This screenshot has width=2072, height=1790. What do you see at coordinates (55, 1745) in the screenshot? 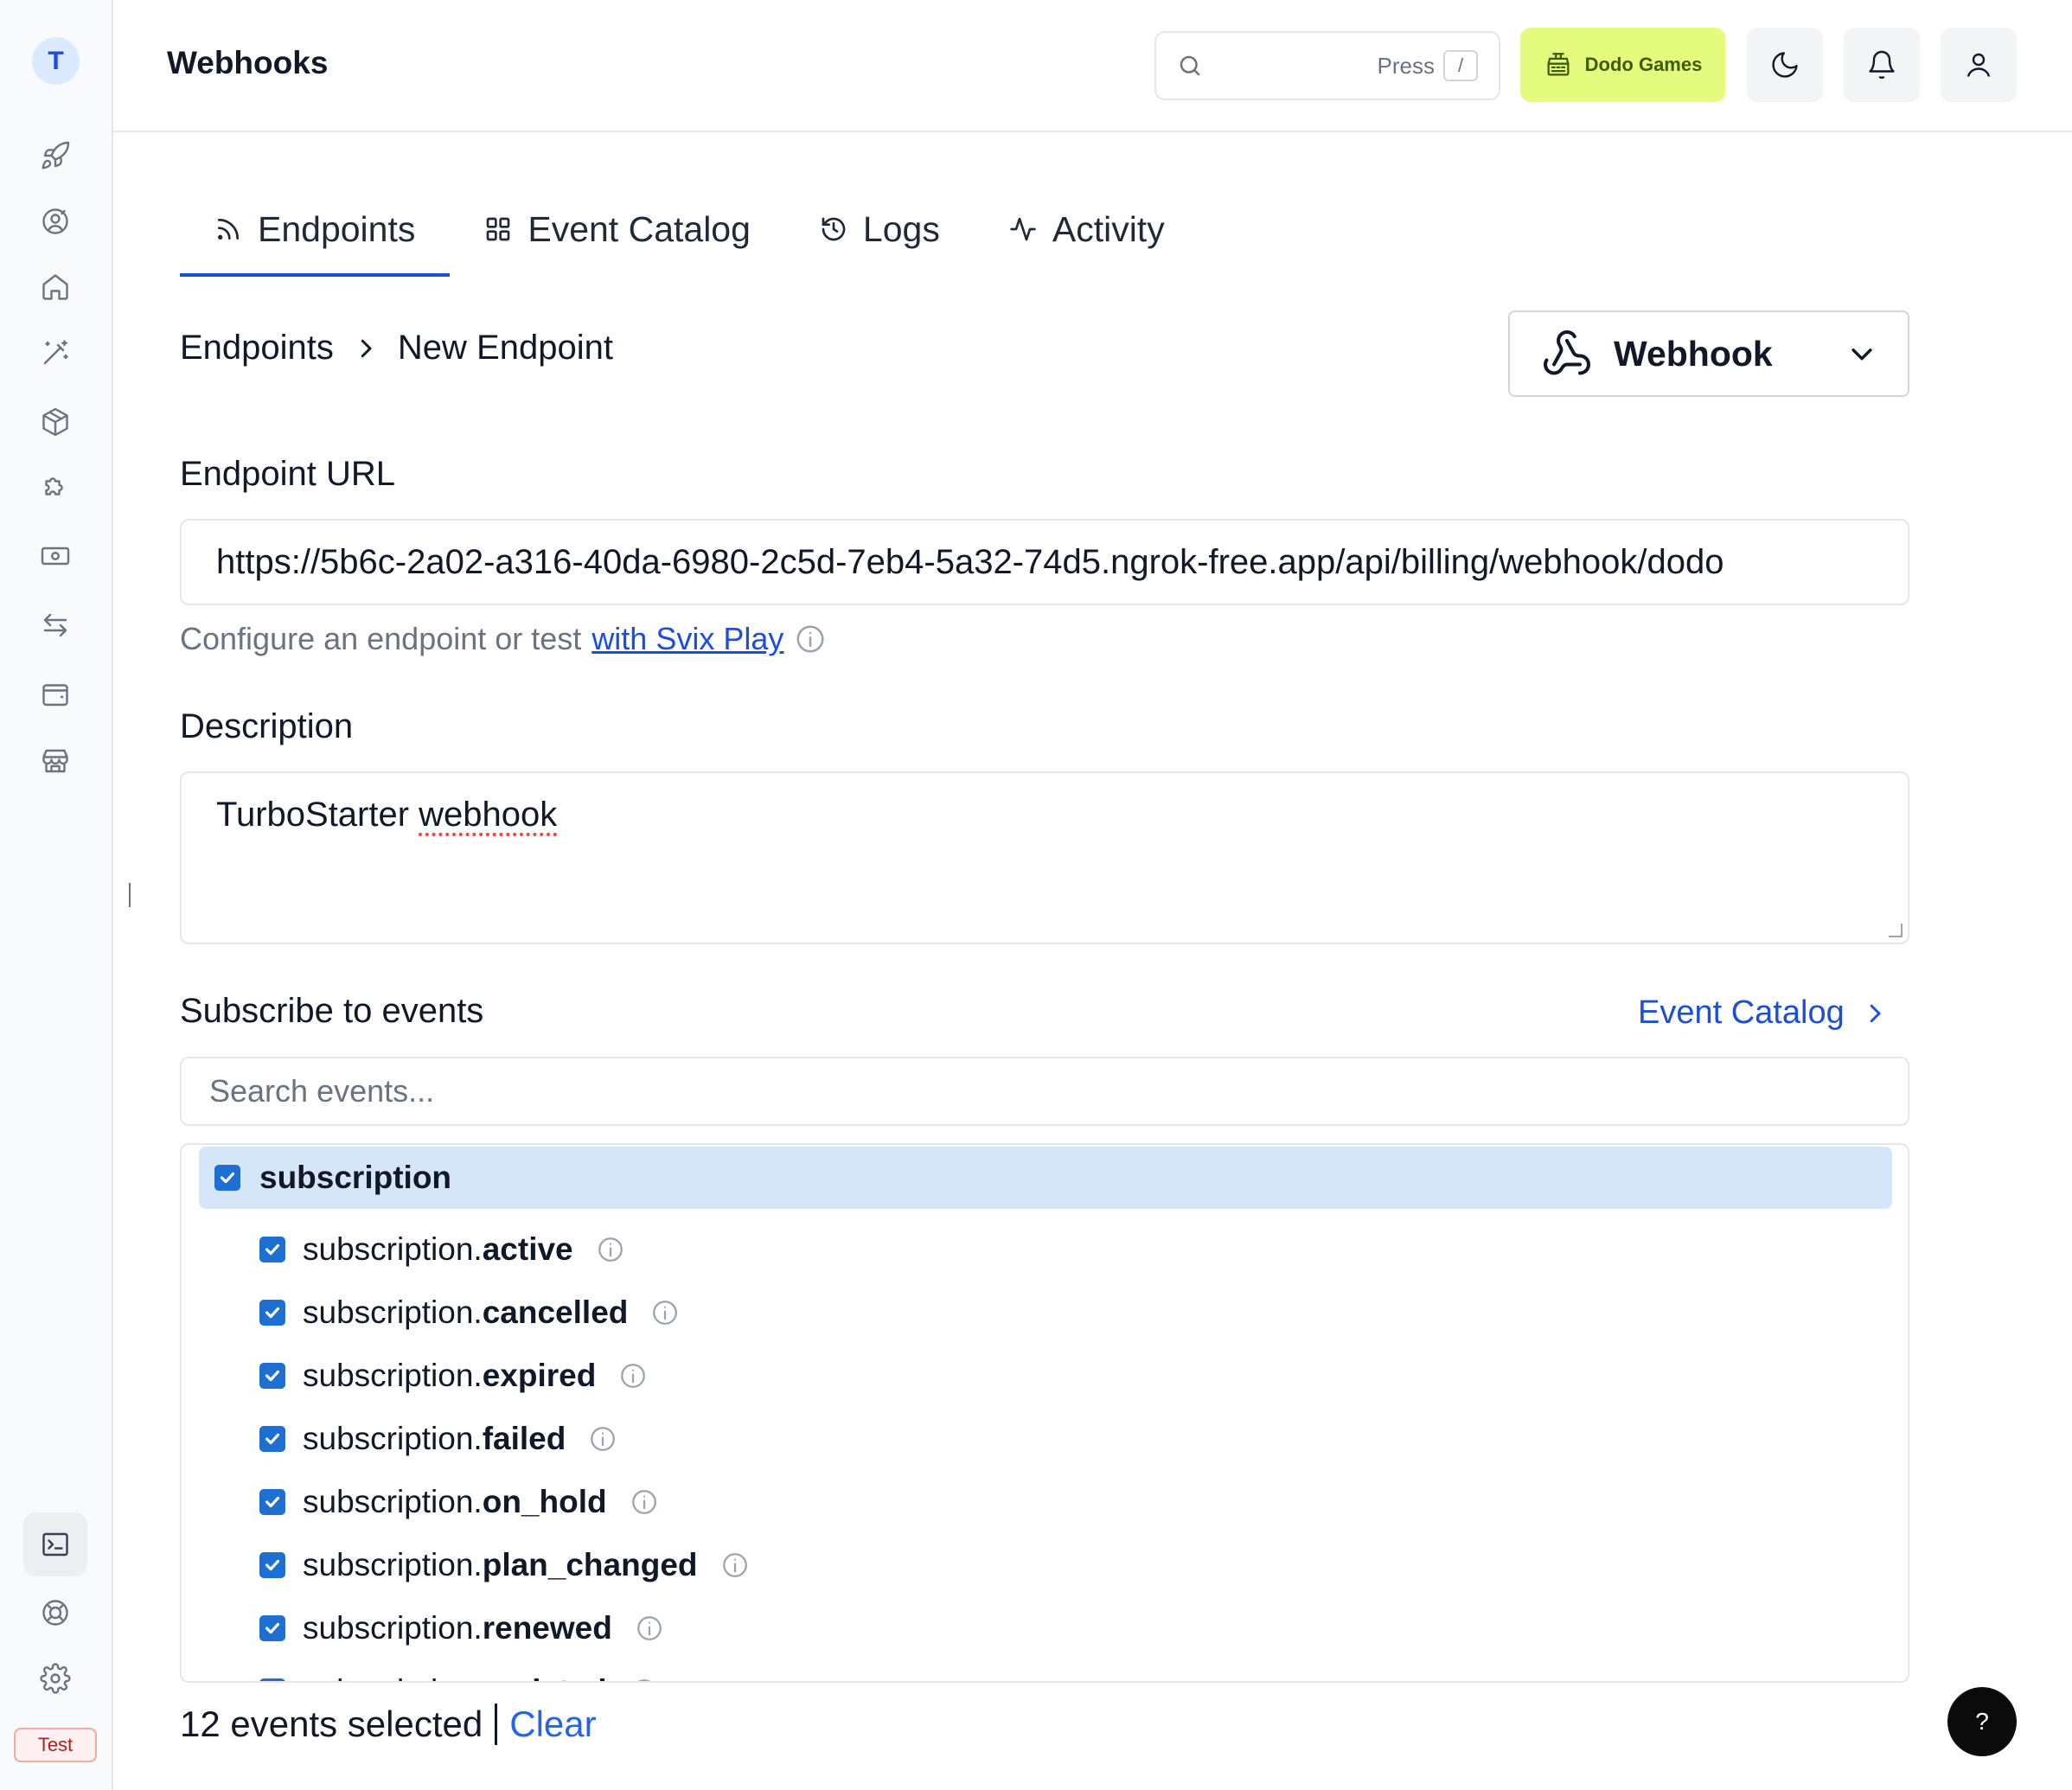
I see `environment-badge: Test` at bounding box center [55, 1745].